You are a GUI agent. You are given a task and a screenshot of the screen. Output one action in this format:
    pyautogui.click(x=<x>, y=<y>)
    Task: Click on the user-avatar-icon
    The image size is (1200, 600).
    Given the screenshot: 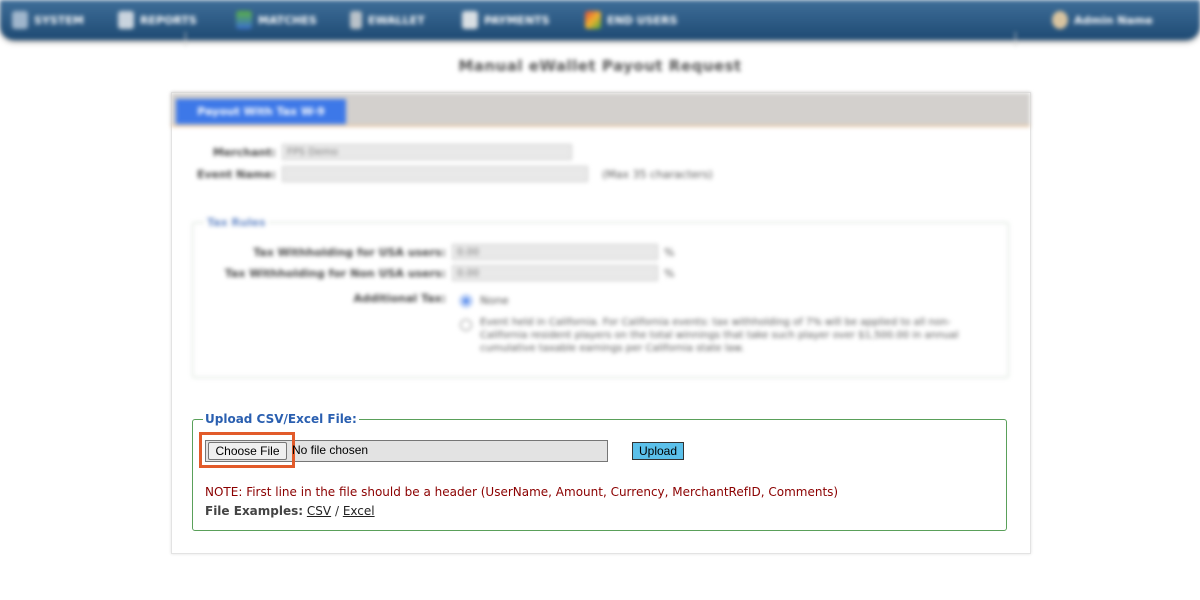 What is the action you would take?
    pyautogui.click(x=1060, y=20)
    